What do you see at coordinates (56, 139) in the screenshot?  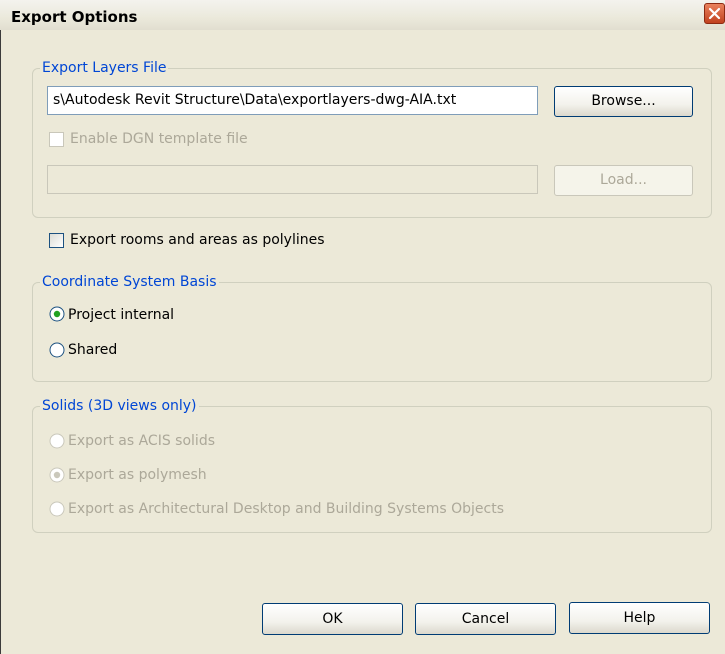 I see `enable-dgn-checkbox` at bounding box center [56, 139].